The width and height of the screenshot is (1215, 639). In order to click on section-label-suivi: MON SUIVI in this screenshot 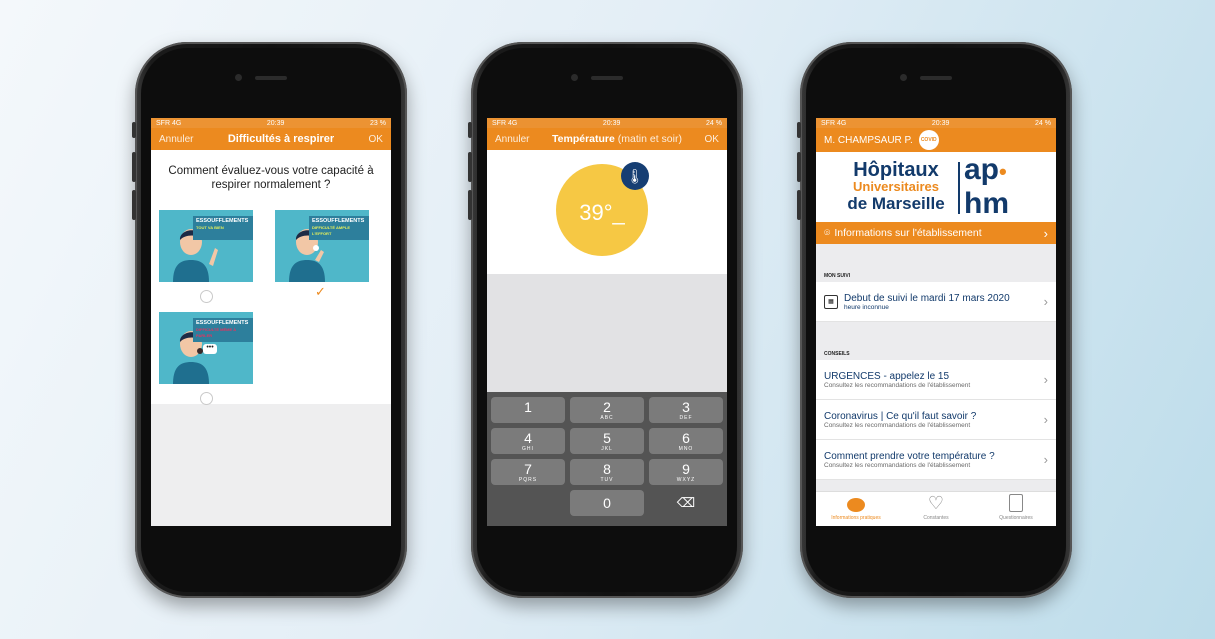, I will do `click(837, 276)`.